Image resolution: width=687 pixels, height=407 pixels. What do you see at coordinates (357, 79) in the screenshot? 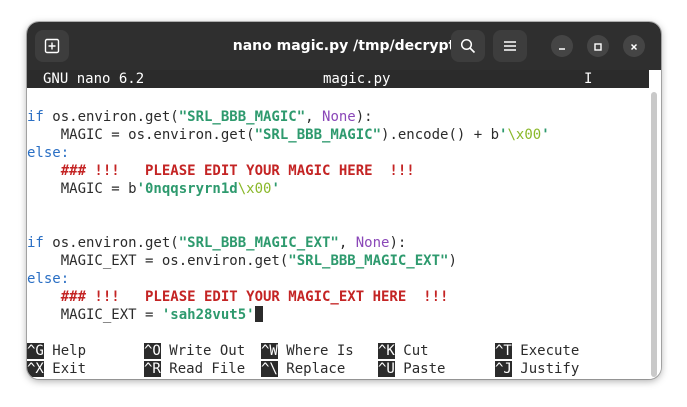
I see `file-name: magic.py` at bounding box center [357, 79].